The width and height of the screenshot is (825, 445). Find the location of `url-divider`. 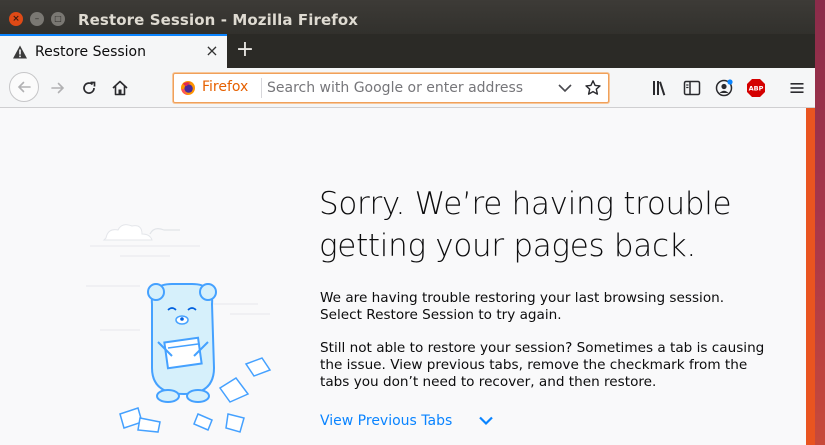

url-divider is located at coordinates (261, 88).